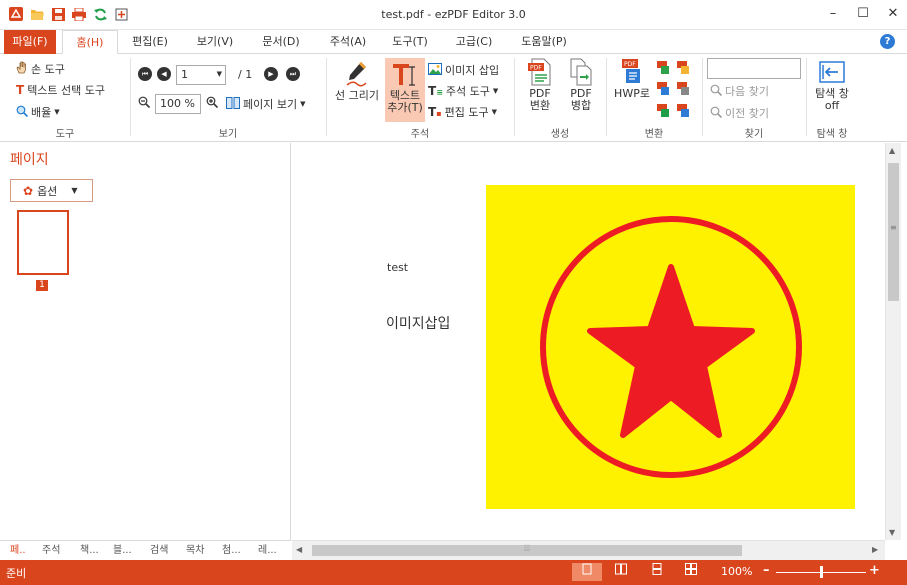 Image resolution: width=907 pixels, height=585 pixels. I want to click on zoom-in-button, so click(212, 103).